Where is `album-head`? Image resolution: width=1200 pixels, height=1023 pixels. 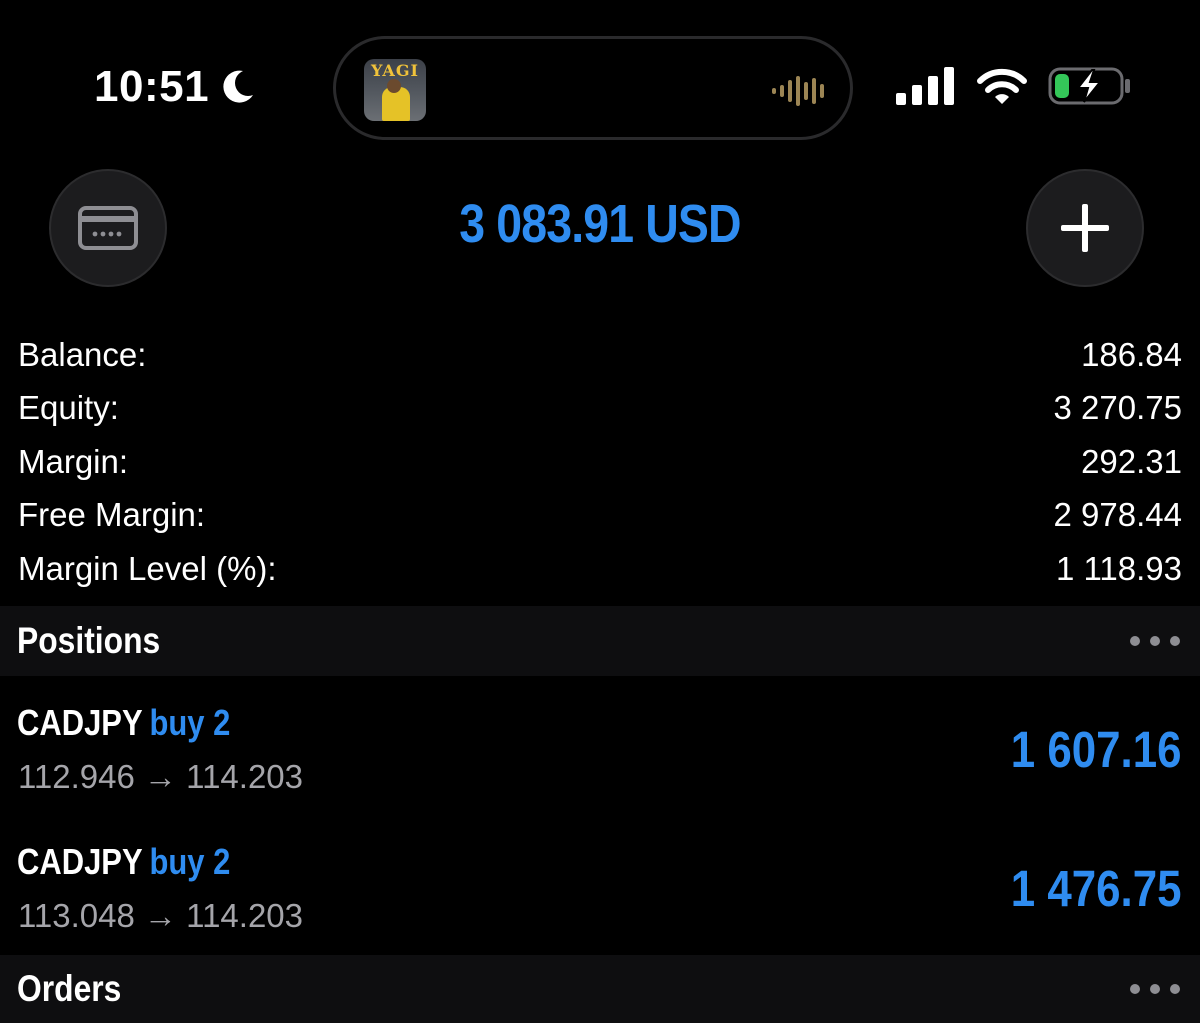
album-head is located at coordinates (394, 86).